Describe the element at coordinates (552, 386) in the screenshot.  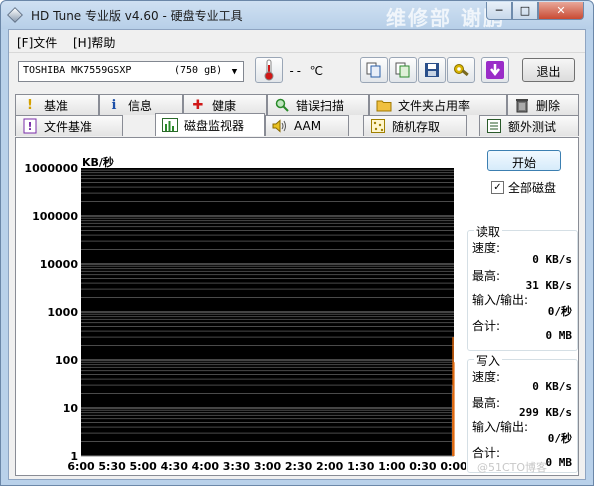
I see `write-speed-value: 0 KB/s` at that location.